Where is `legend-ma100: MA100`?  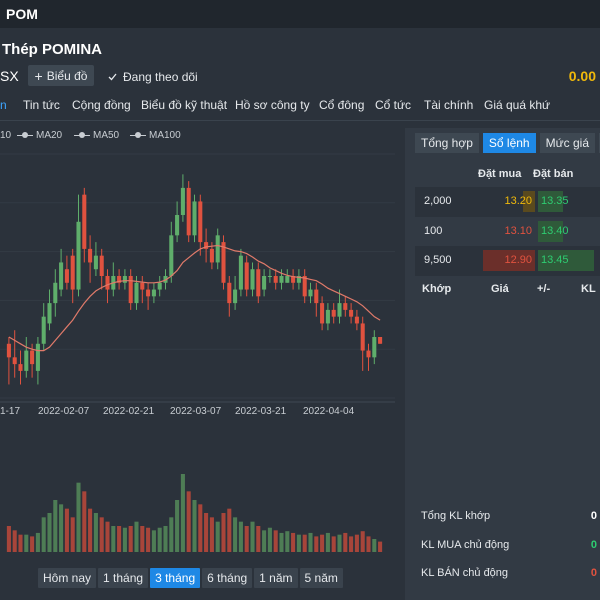 legend-ma100: MA100 is located at coordinates (155, 135).